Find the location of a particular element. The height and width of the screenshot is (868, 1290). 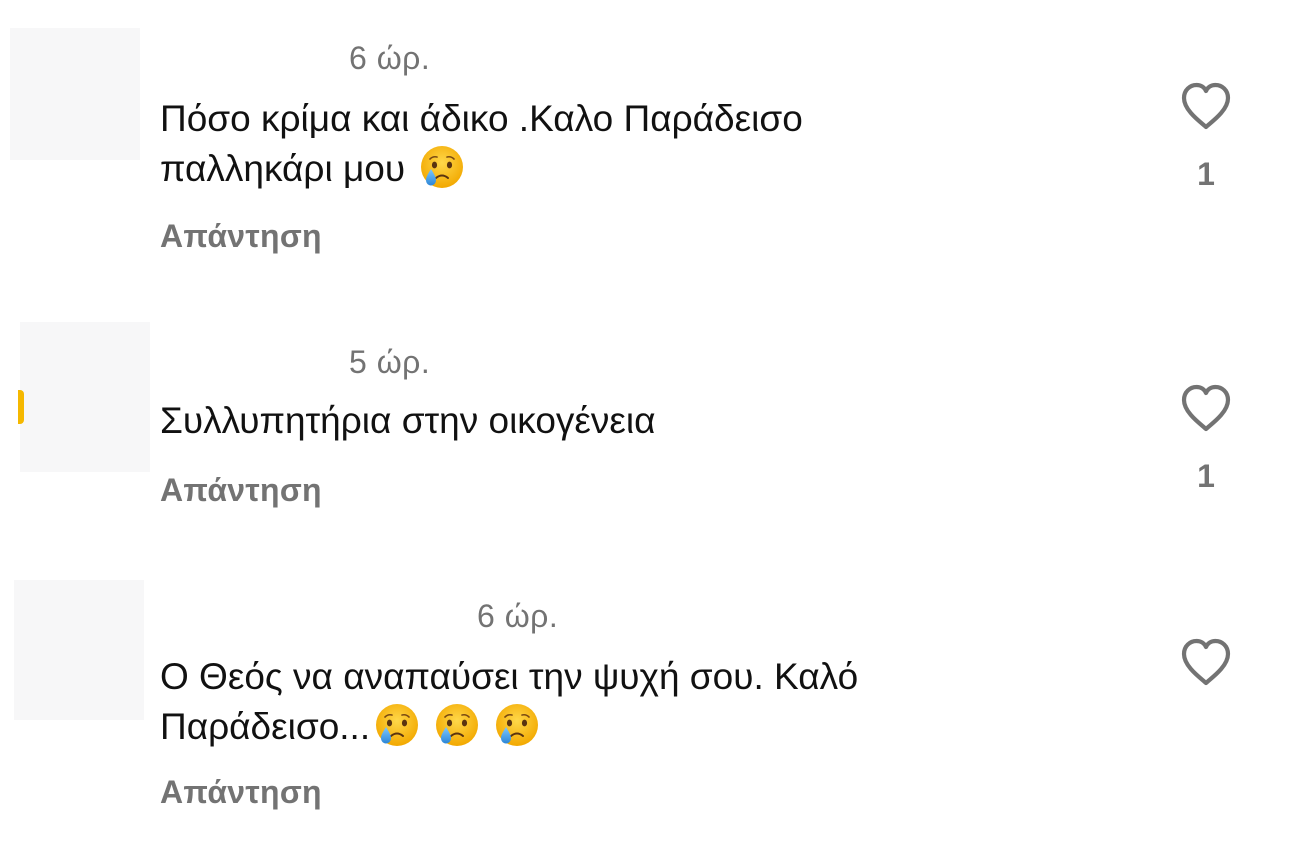

comment-text-line: Πόσο κρίμα και άδικο .Καλο Παράδεισο is located at coordinates (481, 118).